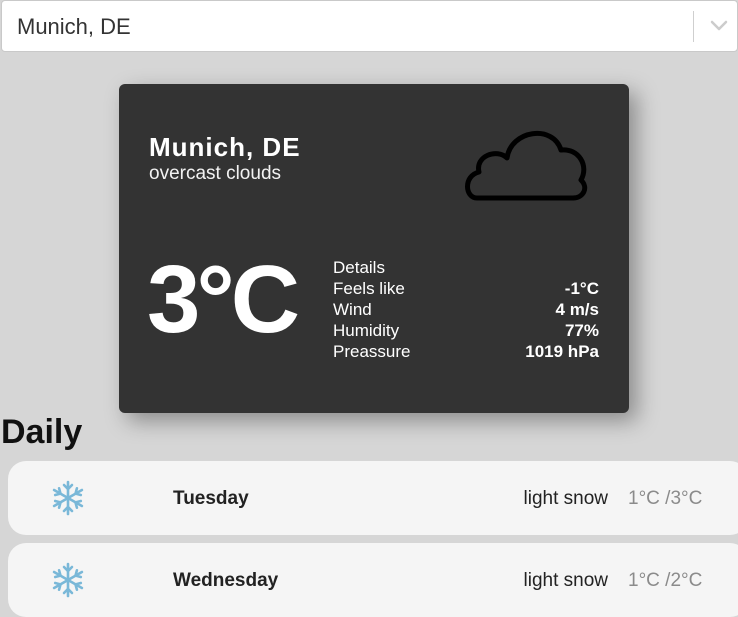 This screenshot has width=738, height=617. Describe the element at coordinates (225, 147) in the screenshot. I see `city-name: Munich, DE` at that location.